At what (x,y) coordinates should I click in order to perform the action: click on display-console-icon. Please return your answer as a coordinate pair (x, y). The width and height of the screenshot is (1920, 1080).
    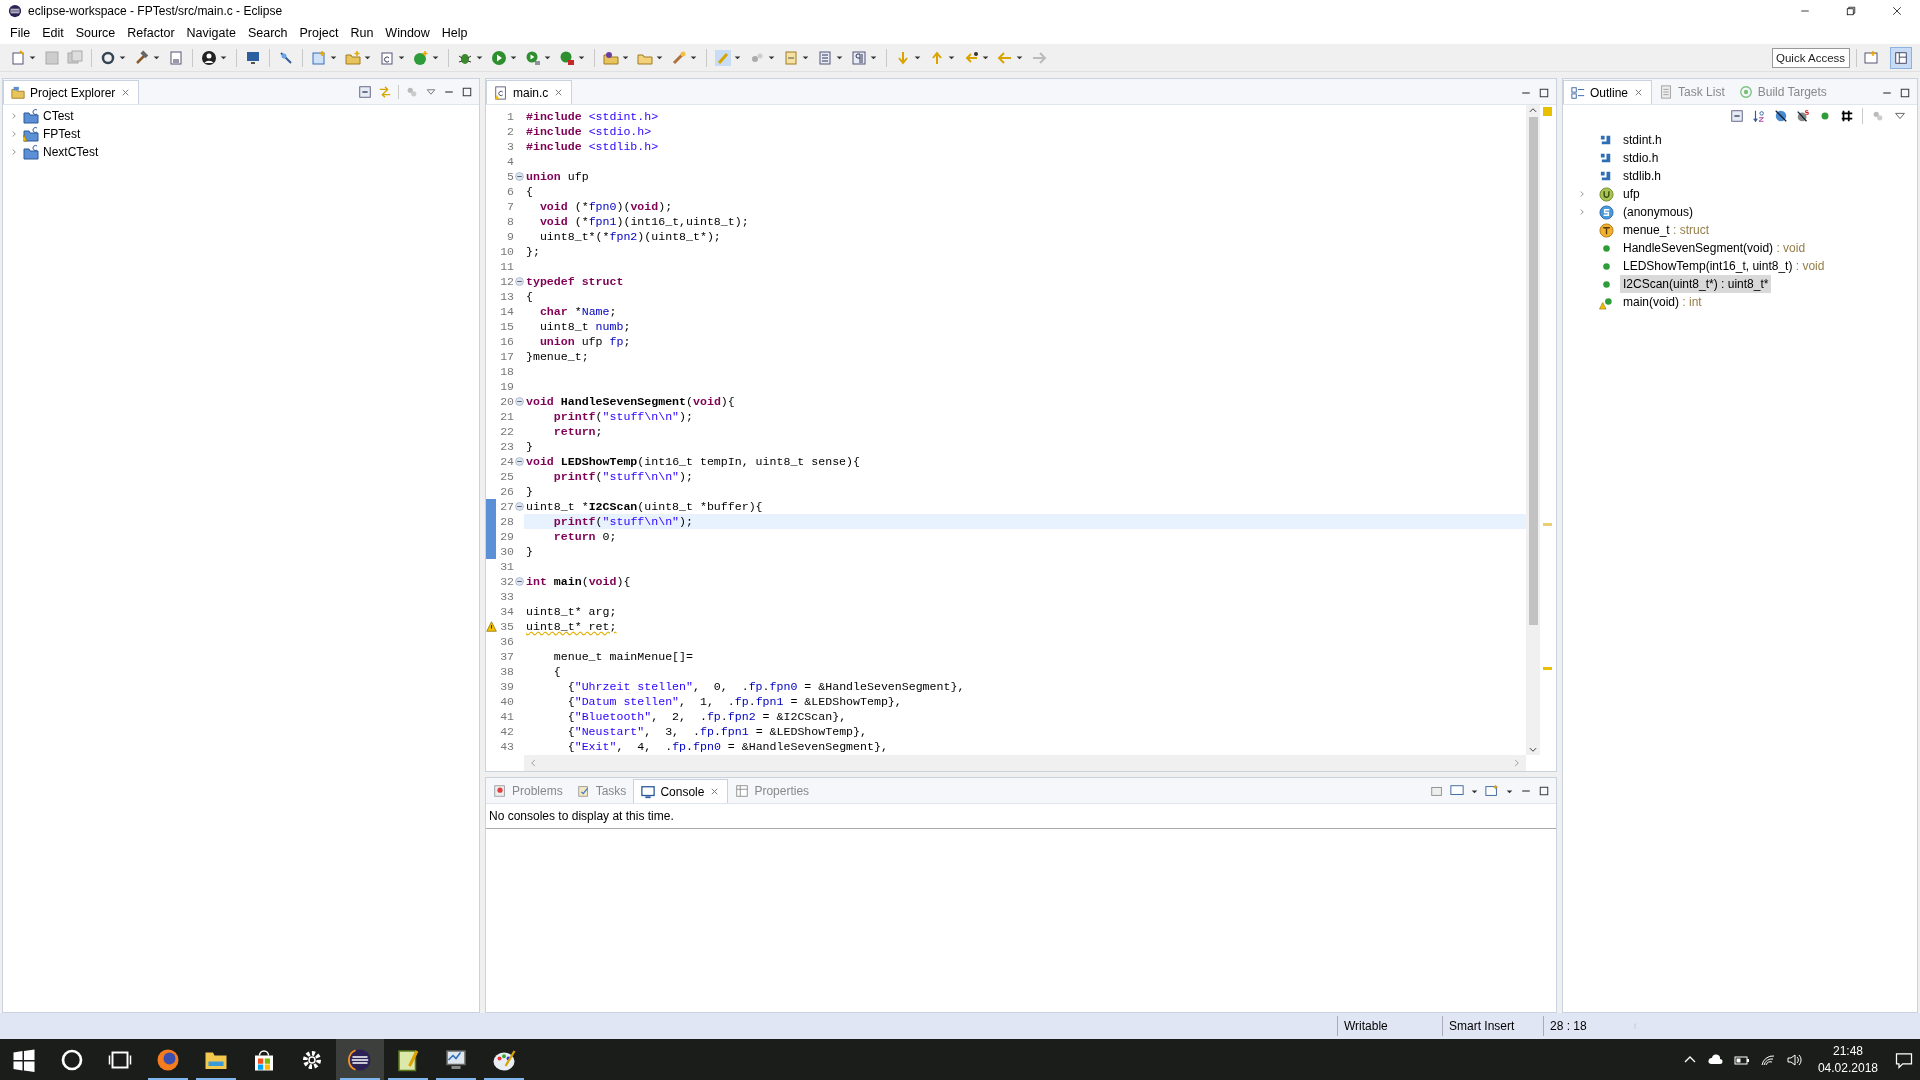
    Looking at the image, I should click on (1457, 791).